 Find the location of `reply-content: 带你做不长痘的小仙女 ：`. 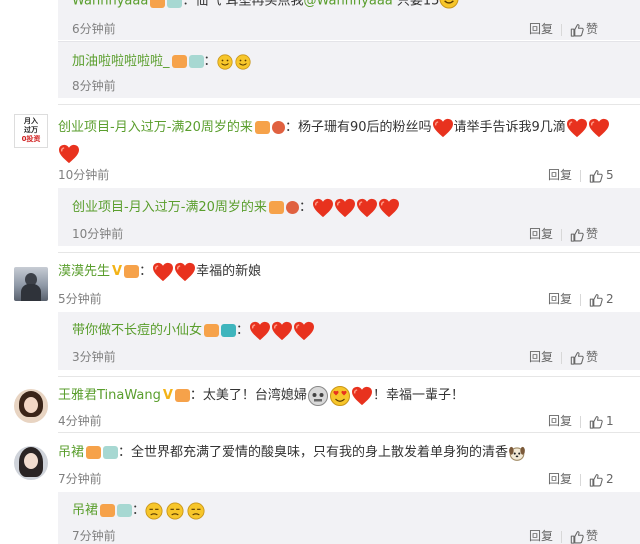

reply-content: 带你做不长痘的小仙女 ： is located at coordinates (193, 331).